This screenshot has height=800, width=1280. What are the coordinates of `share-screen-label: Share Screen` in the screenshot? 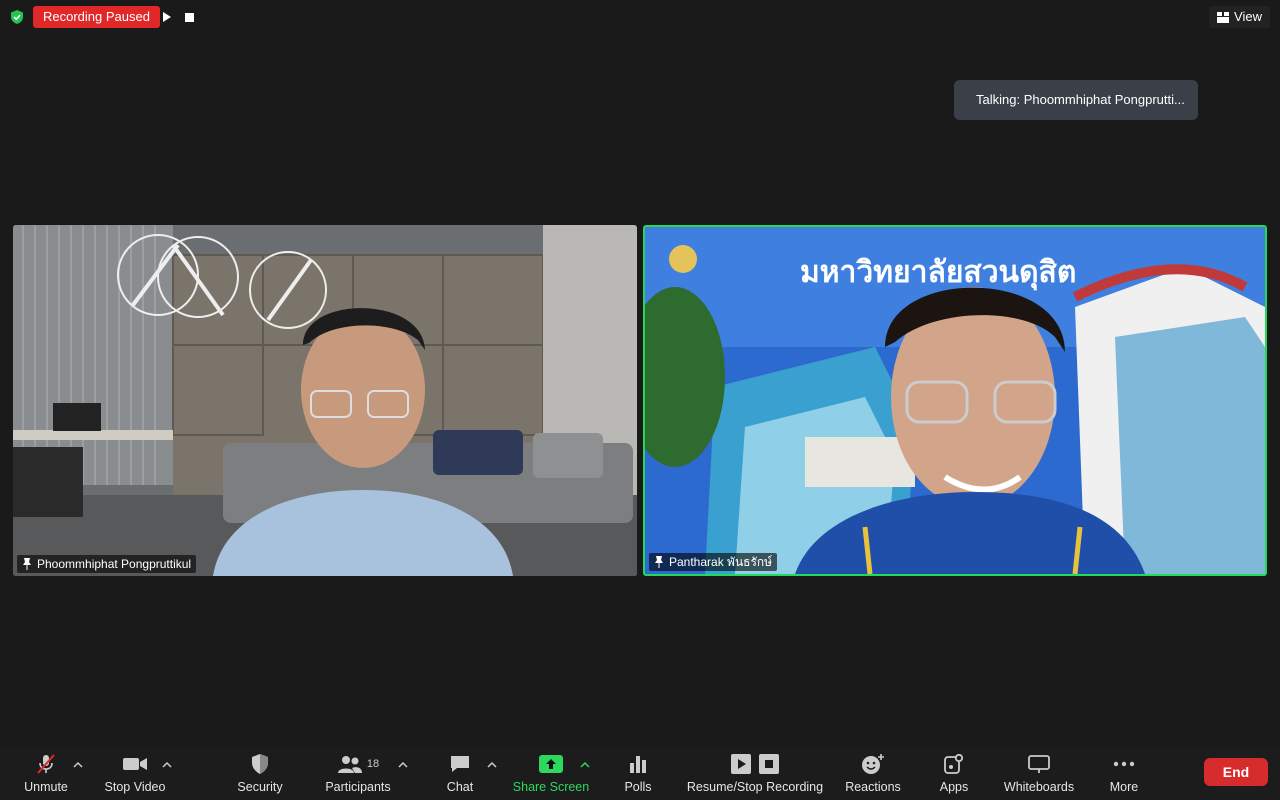 It's located at (551, 787).